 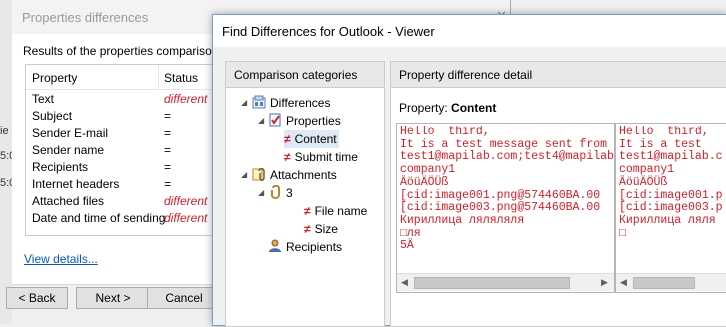 I want to click on table-row: Sender name =, so click(x=121, y=150).